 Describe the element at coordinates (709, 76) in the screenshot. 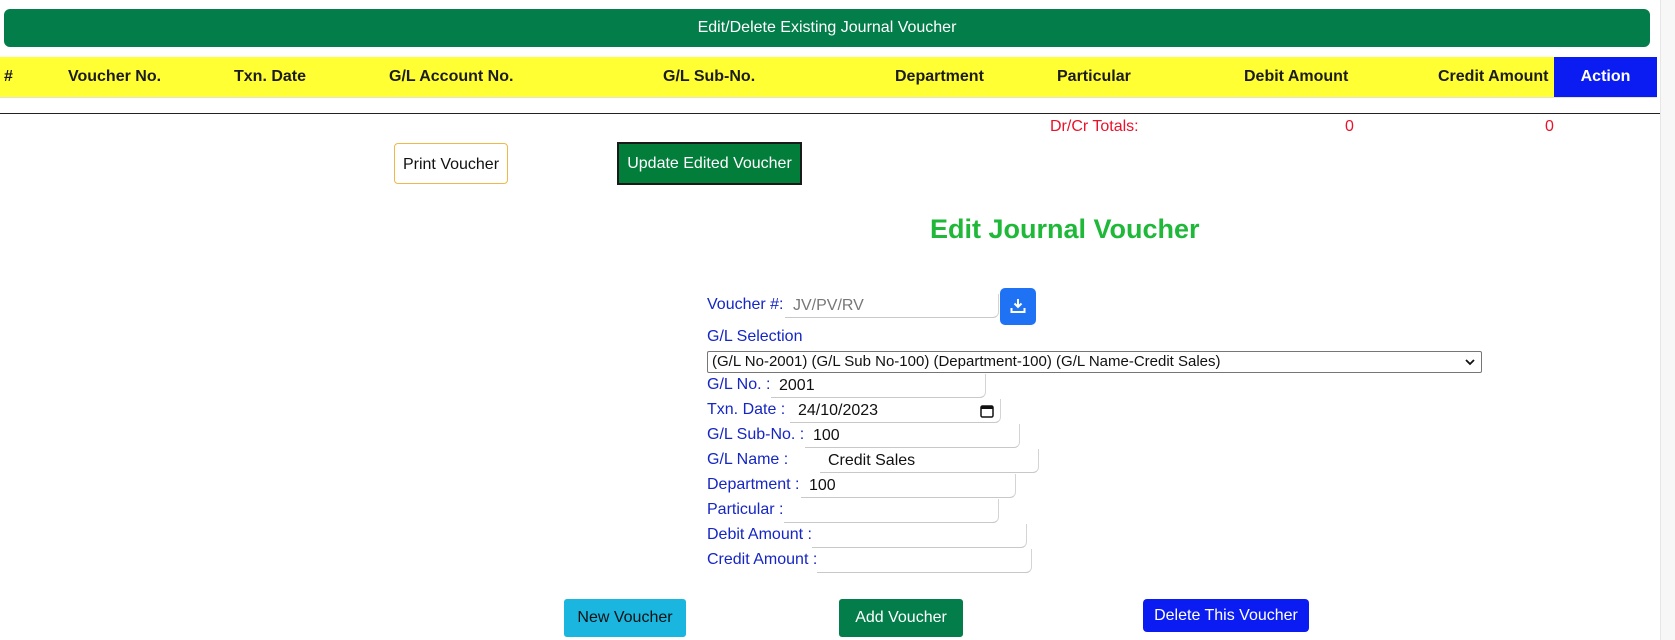

I see `column-header-gl-sub-no: G/L Sub-No.` at that location.